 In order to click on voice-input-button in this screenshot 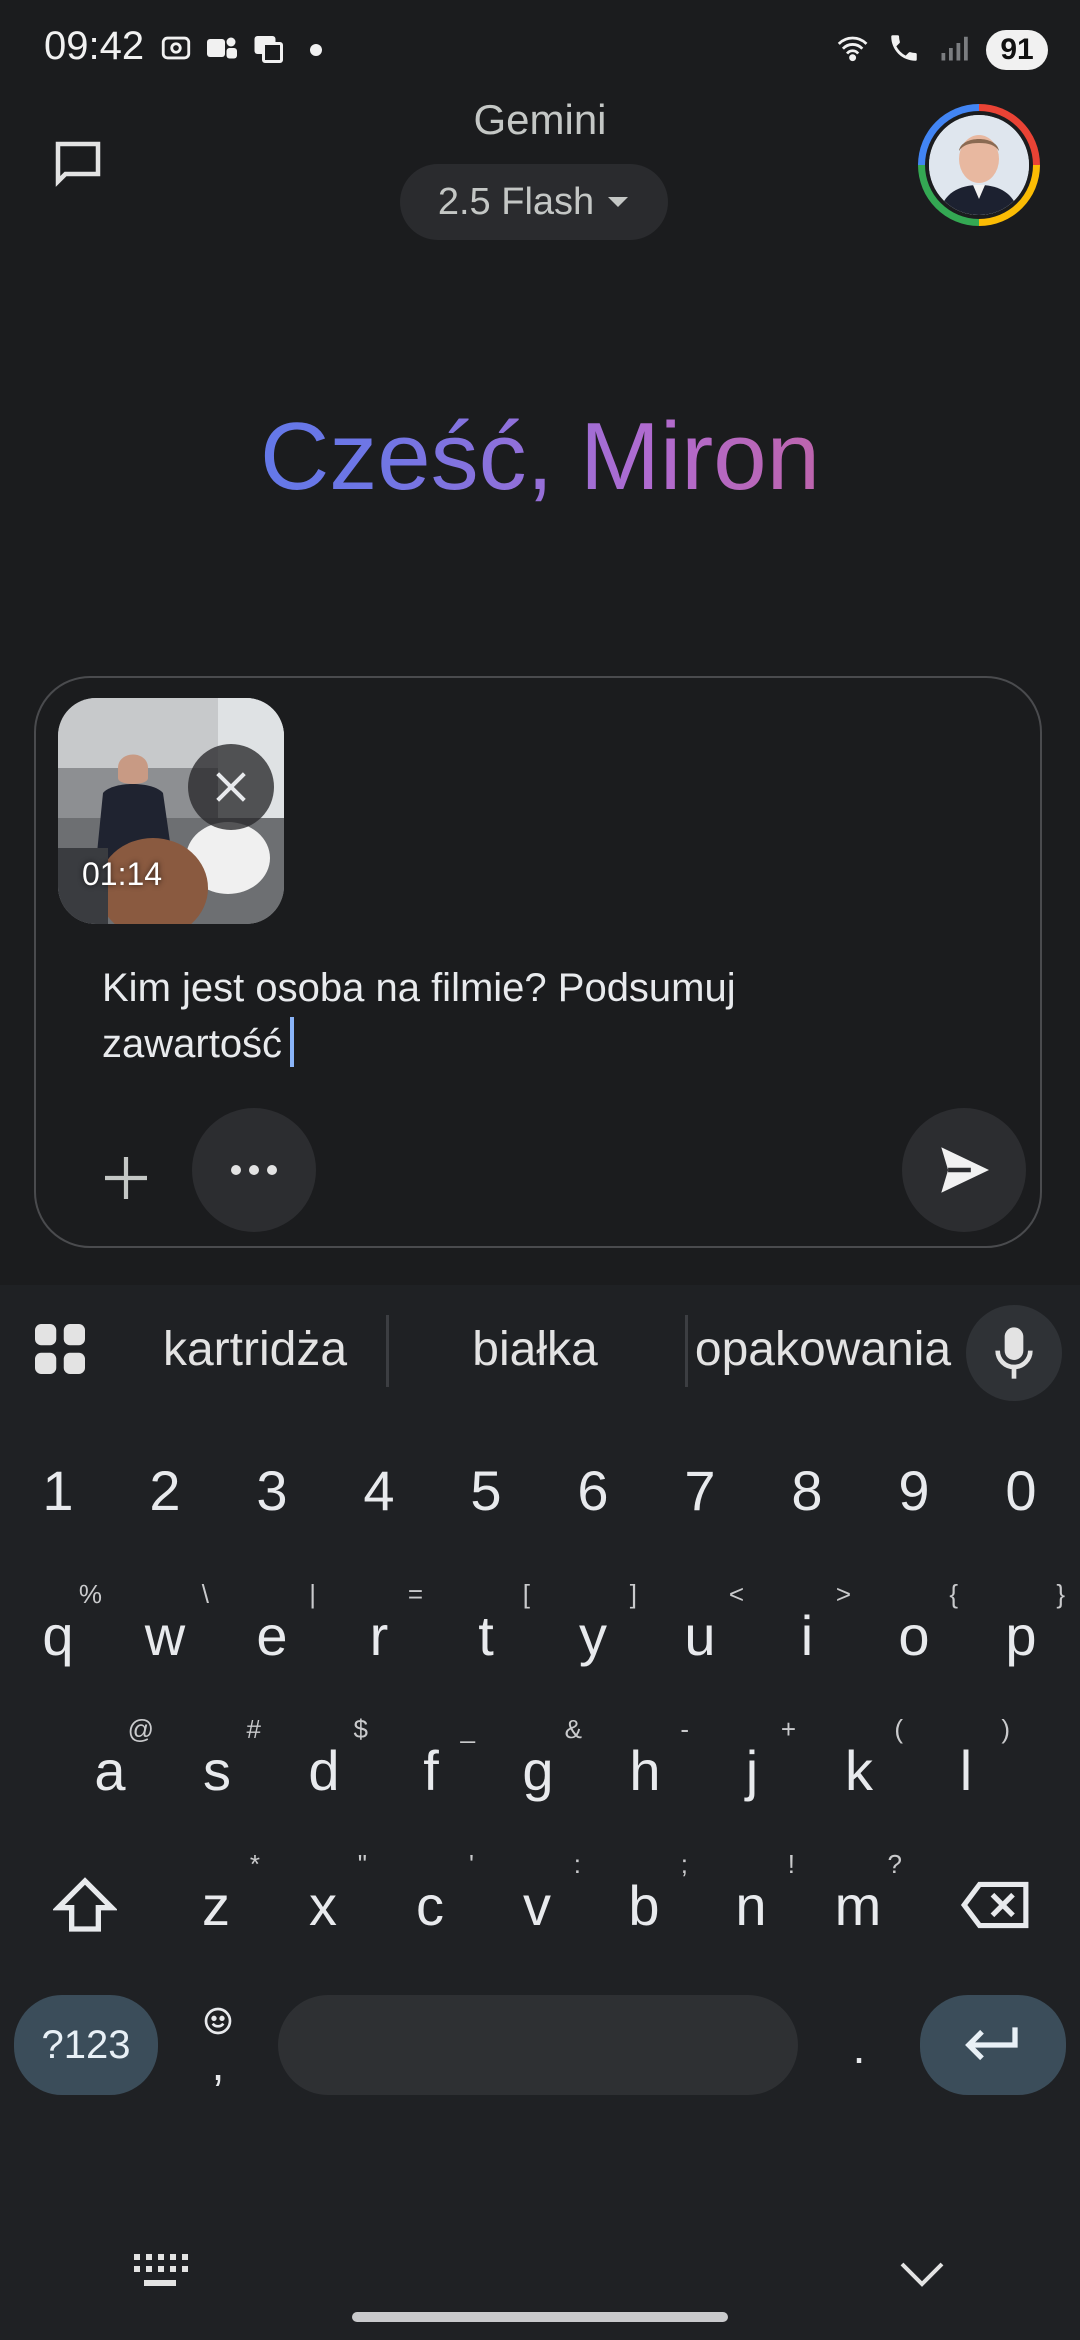, I will do `click(1014, 1353)`.